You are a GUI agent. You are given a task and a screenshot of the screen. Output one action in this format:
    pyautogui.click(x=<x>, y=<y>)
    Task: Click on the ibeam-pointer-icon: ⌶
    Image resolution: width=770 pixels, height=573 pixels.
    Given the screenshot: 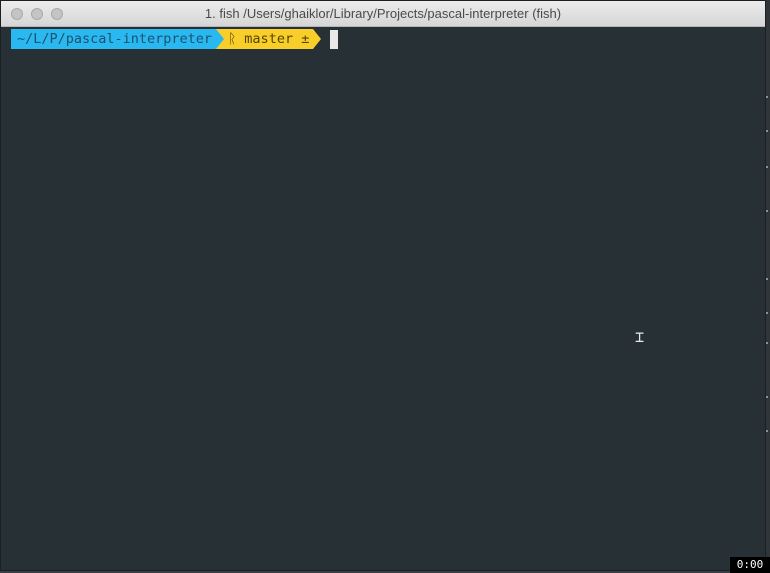 What is the action you would take?
    pyautogui.click(x=640, y=337)
    